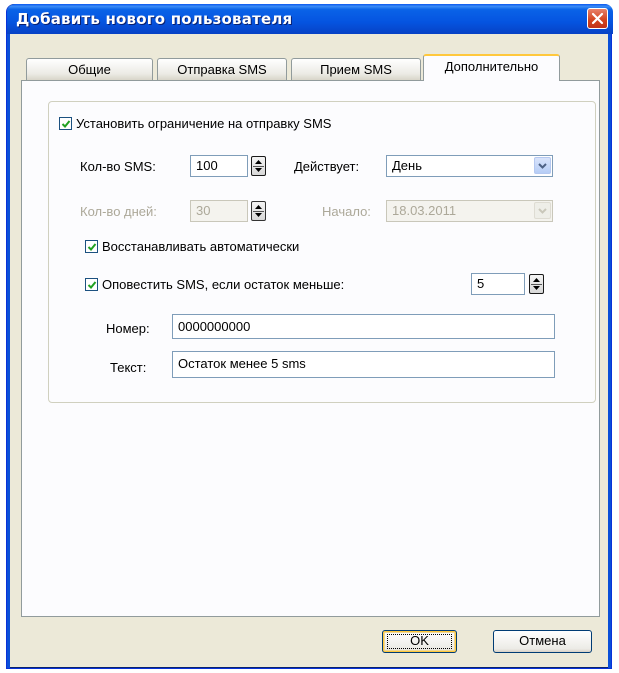  I want to click on frame-right, so click(609, 351).